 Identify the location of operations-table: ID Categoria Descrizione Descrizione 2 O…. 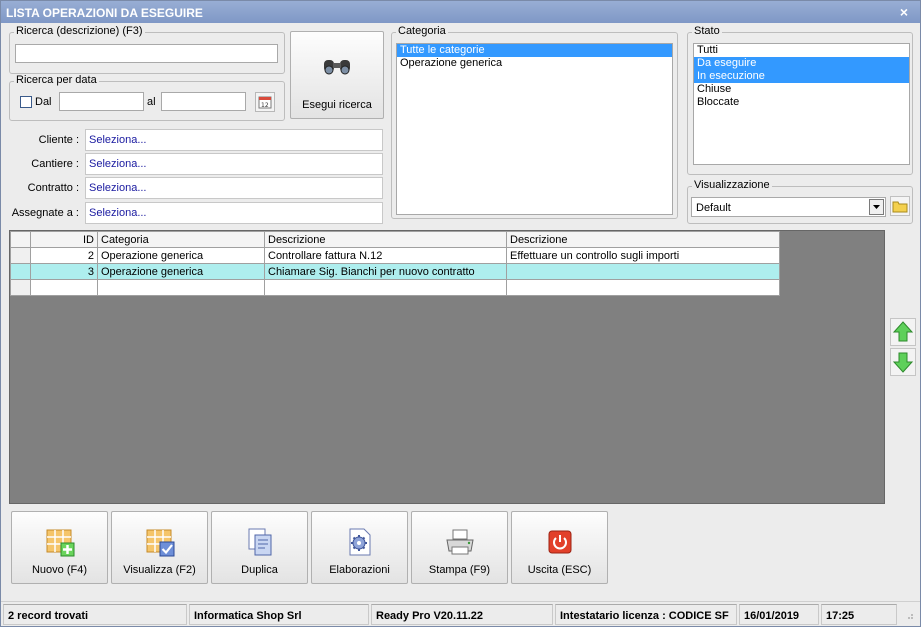
(395, 263).